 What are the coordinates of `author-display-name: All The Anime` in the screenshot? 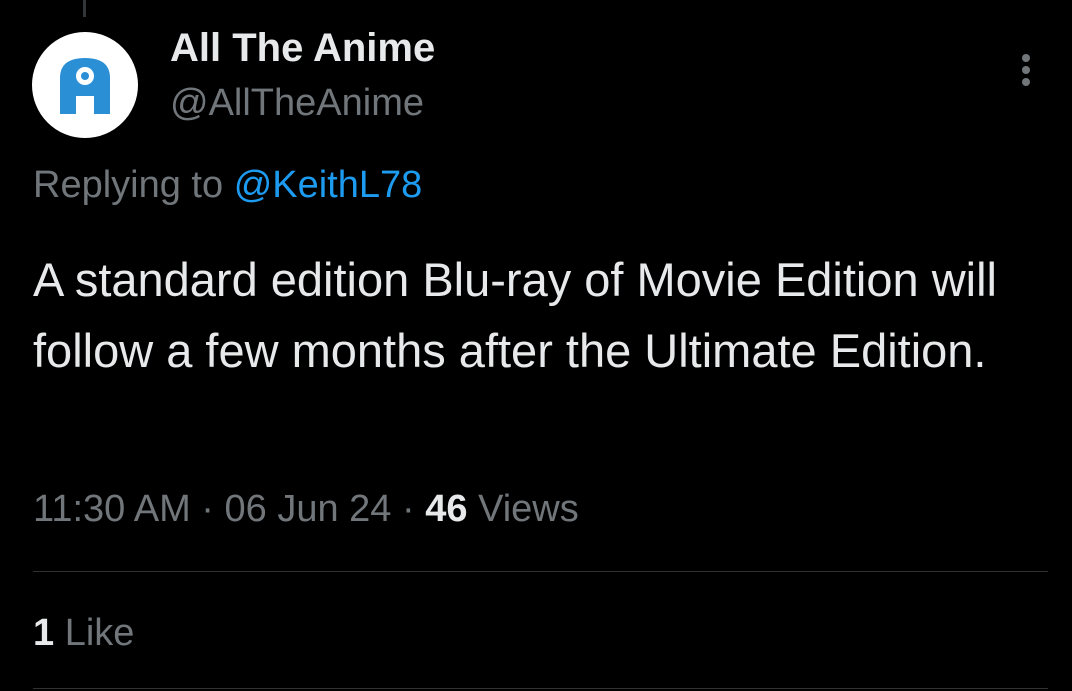 It's located at (302, 48).